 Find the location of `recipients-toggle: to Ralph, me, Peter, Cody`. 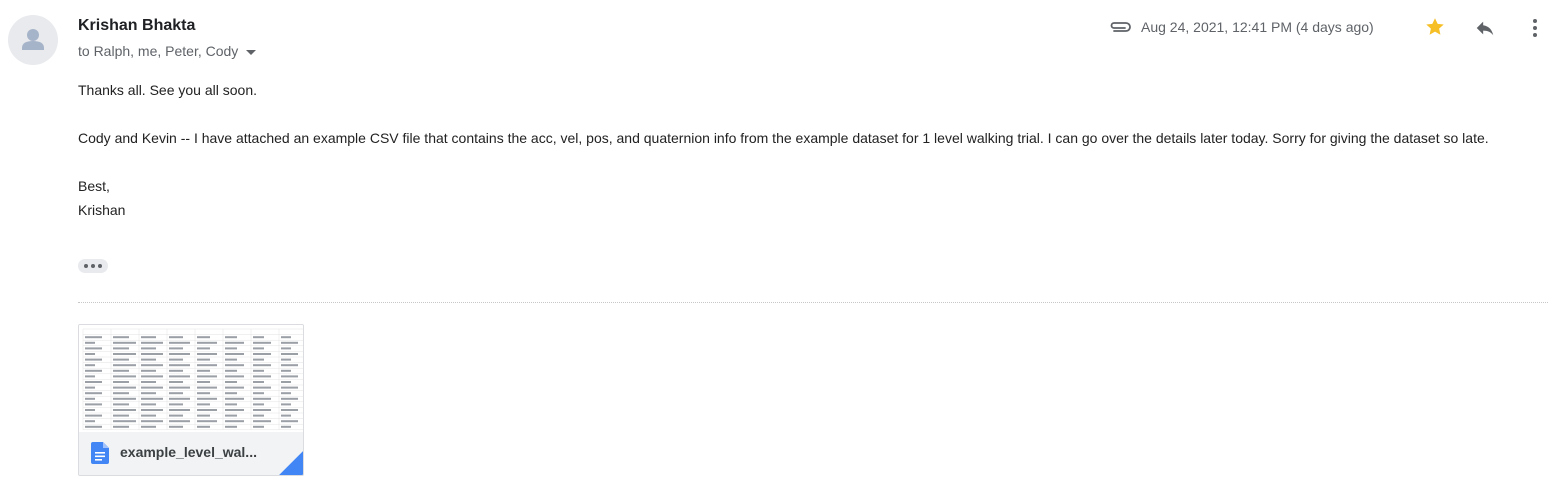

recipients-toggle: to Ralph, me, Peter, Cody is located at coordinates (167, 51).